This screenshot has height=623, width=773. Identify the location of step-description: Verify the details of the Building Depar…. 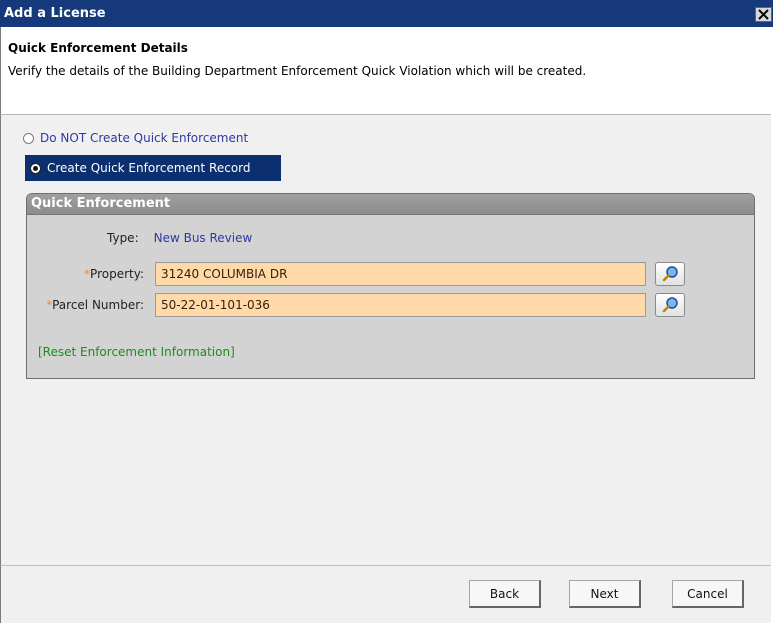
(297, 71).